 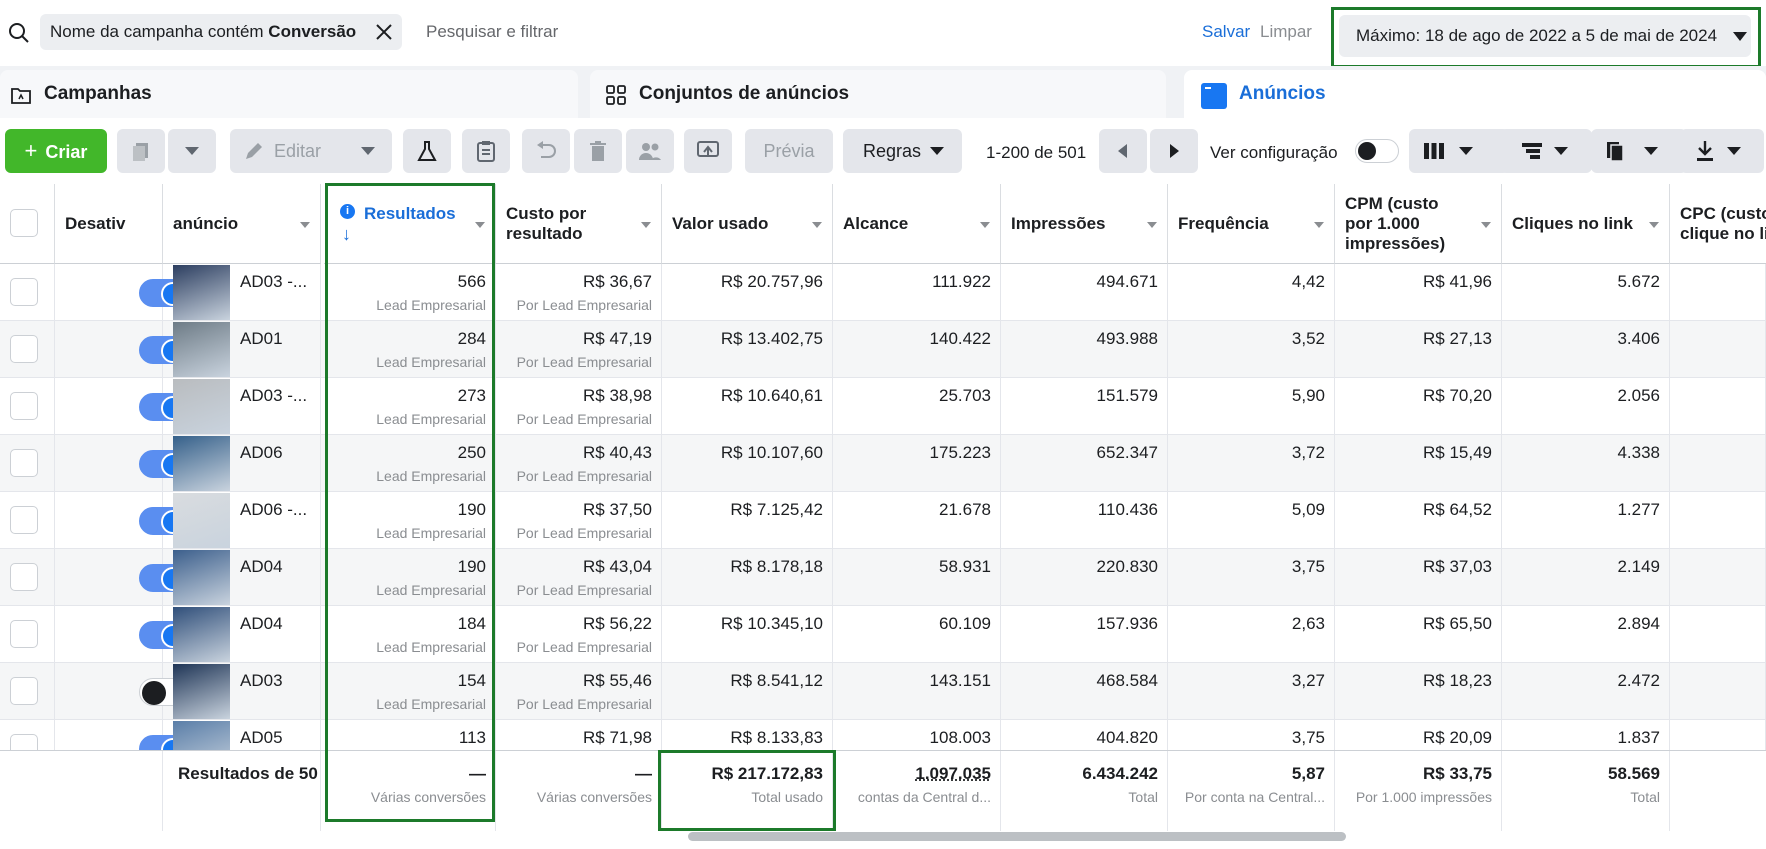 I want to click on share-button, so click(x=708, y=151).